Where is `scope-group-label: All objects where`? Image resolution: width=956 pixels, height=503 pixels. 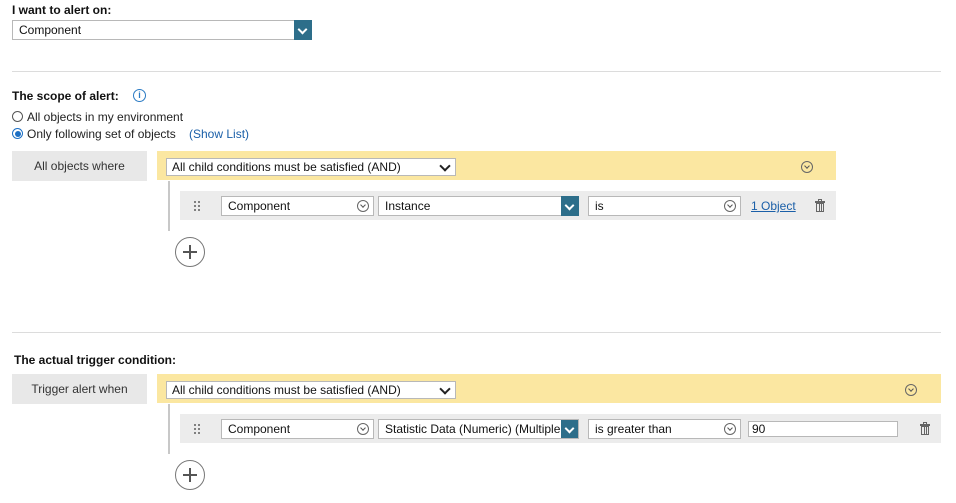
scope-group-label: All objects where is located at coordinates (79, 166).